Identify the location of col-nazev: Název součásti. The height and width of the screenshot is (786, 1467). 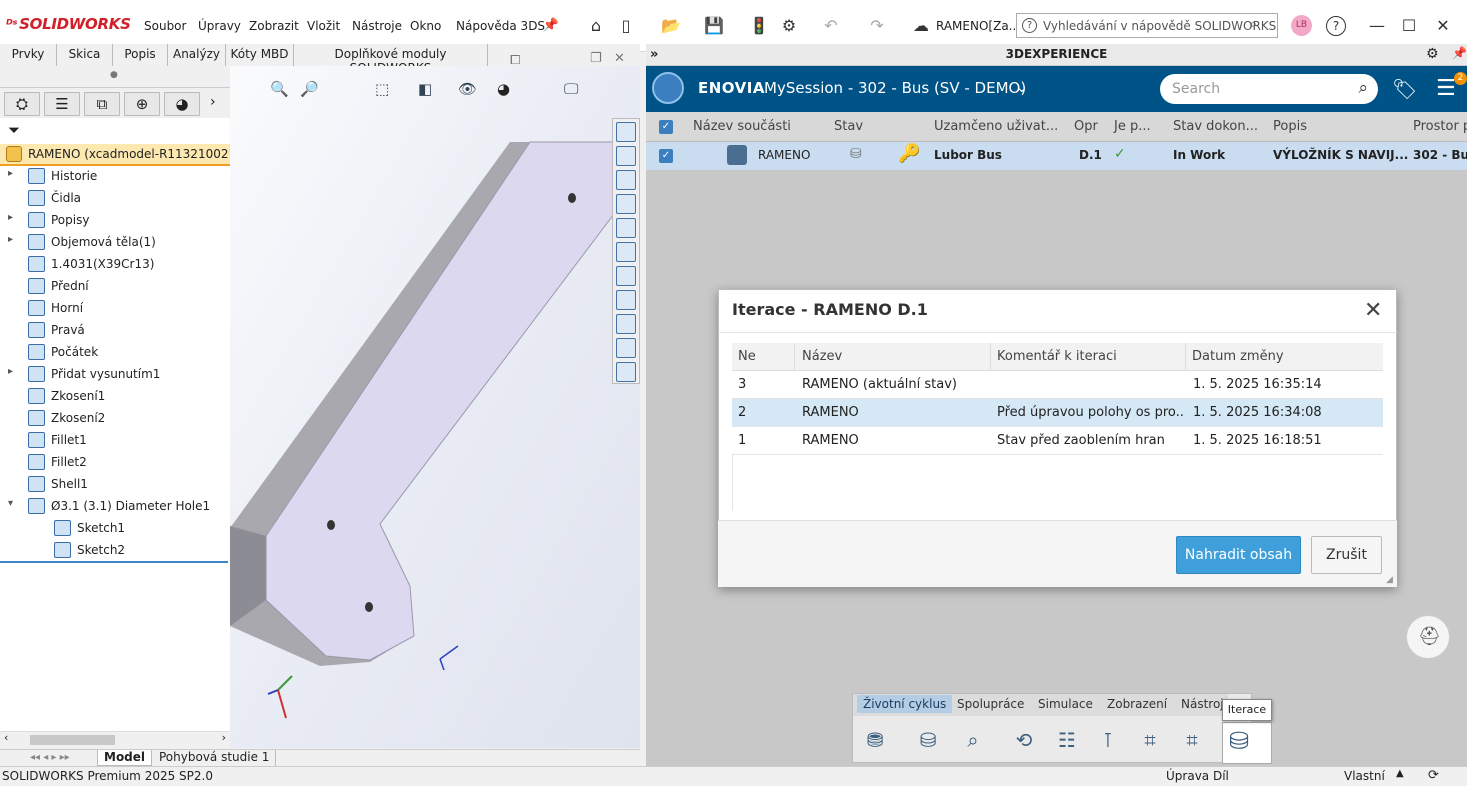
(742, 126).